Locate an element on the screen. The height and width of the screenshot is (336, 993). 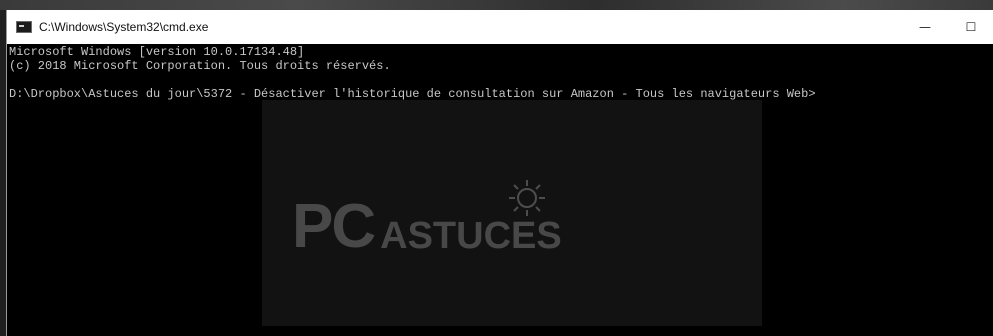
window-title: C:\Windows\System32\cmd.exe is located at coordinates (124, 27).